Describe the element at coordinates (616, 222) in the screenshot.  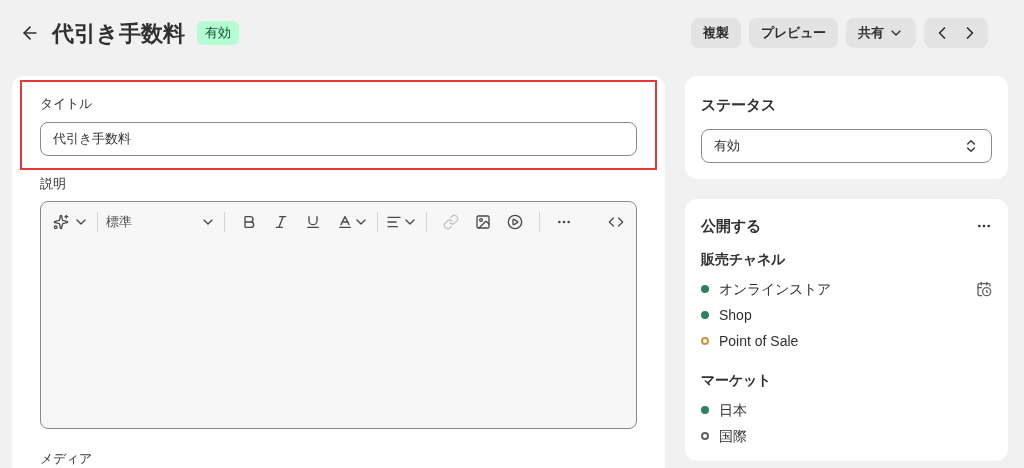
I see `code-icon` at that location.